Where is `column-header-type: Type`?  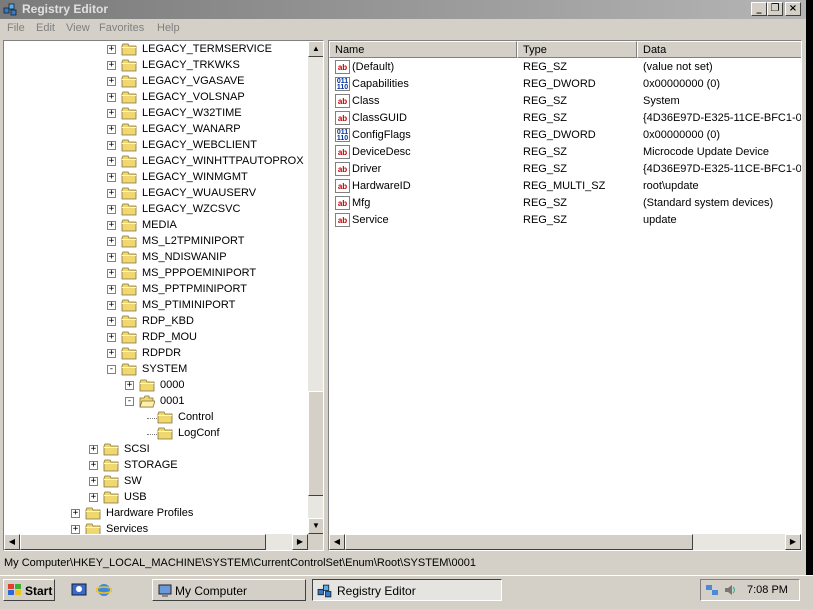 column-header-type: Type is located at coordinates (577, 49).